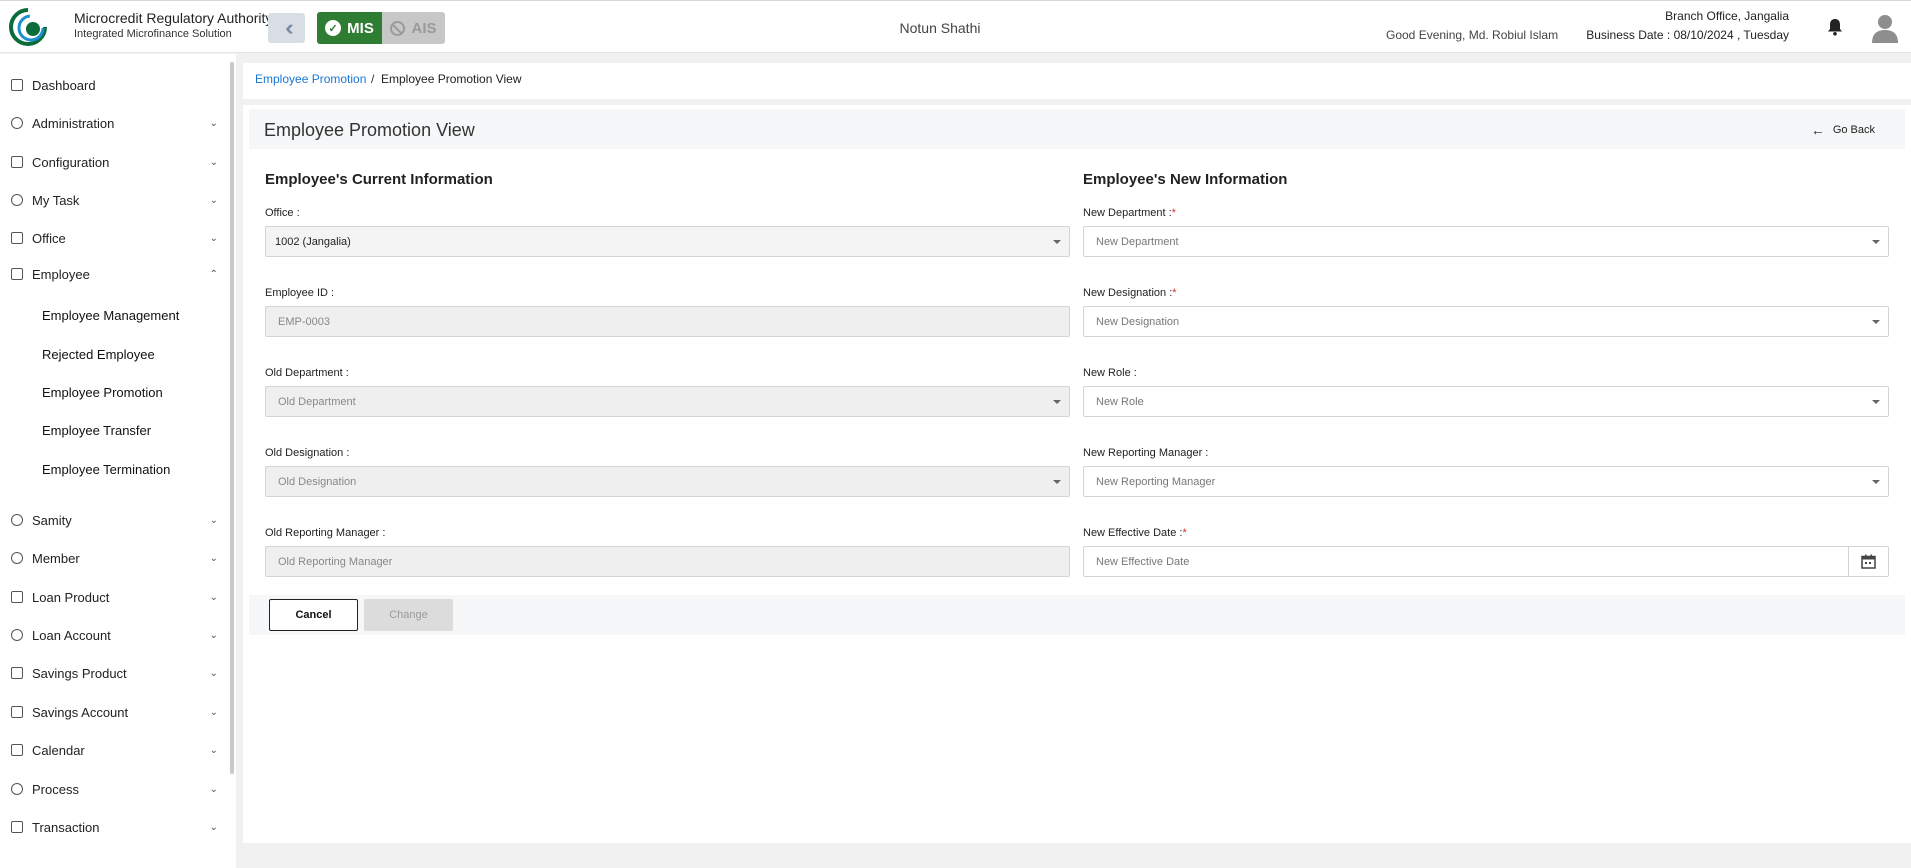  What do you see at coordinates (1835, 27) in the screenshot?
I see `bell-icon` at bounding box center [1835, 27].